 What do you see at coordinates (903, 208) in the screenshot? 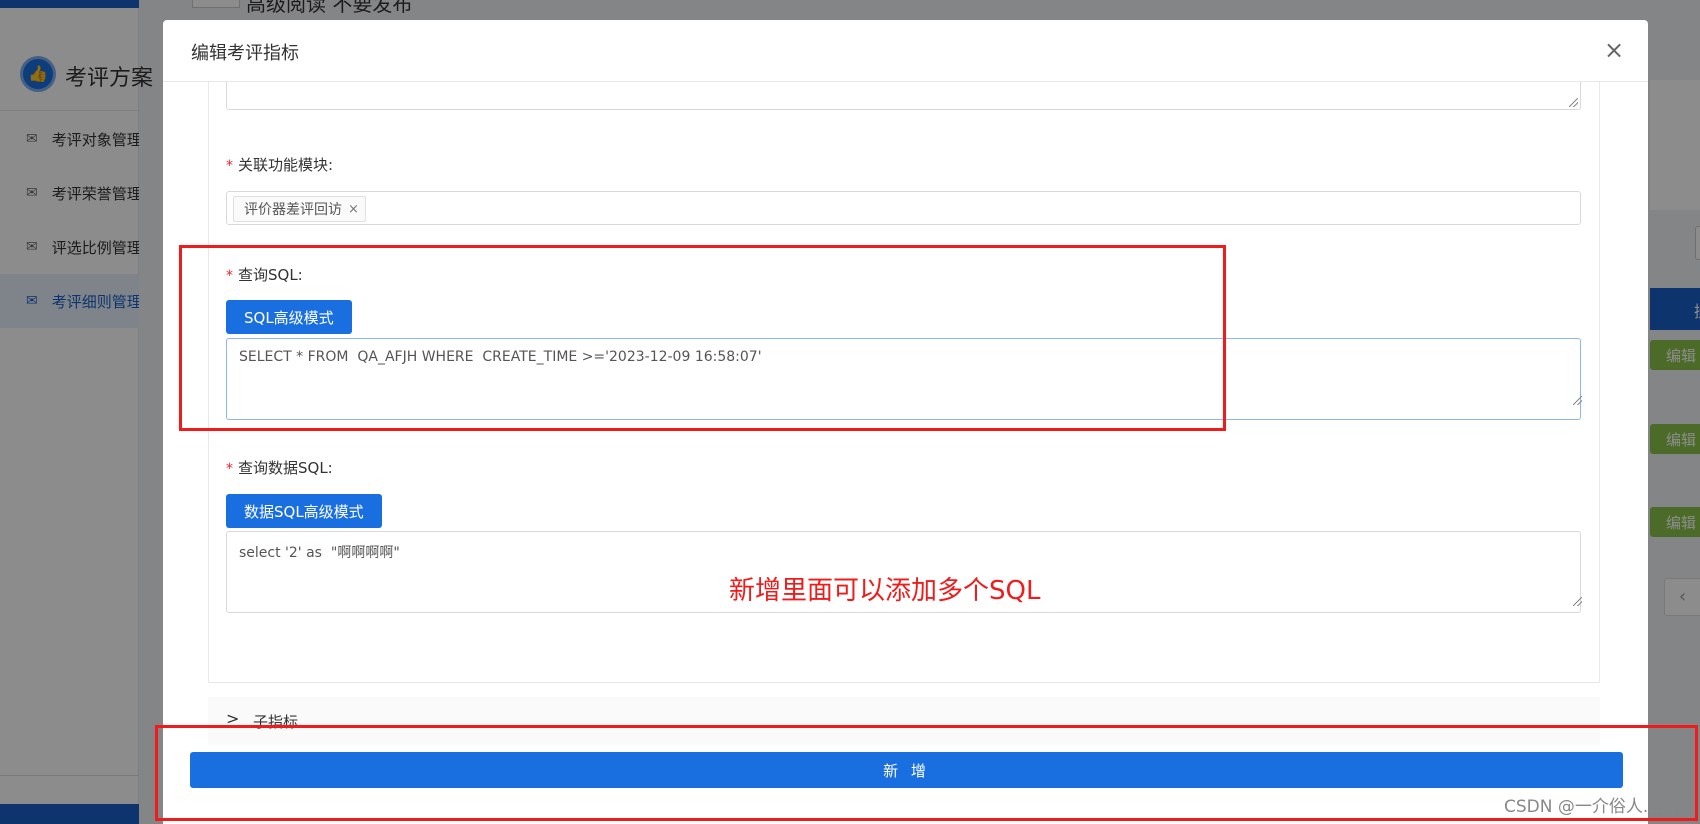
I see `module-select: 评价器差评回访 ×` at bounding box center [903, 208].